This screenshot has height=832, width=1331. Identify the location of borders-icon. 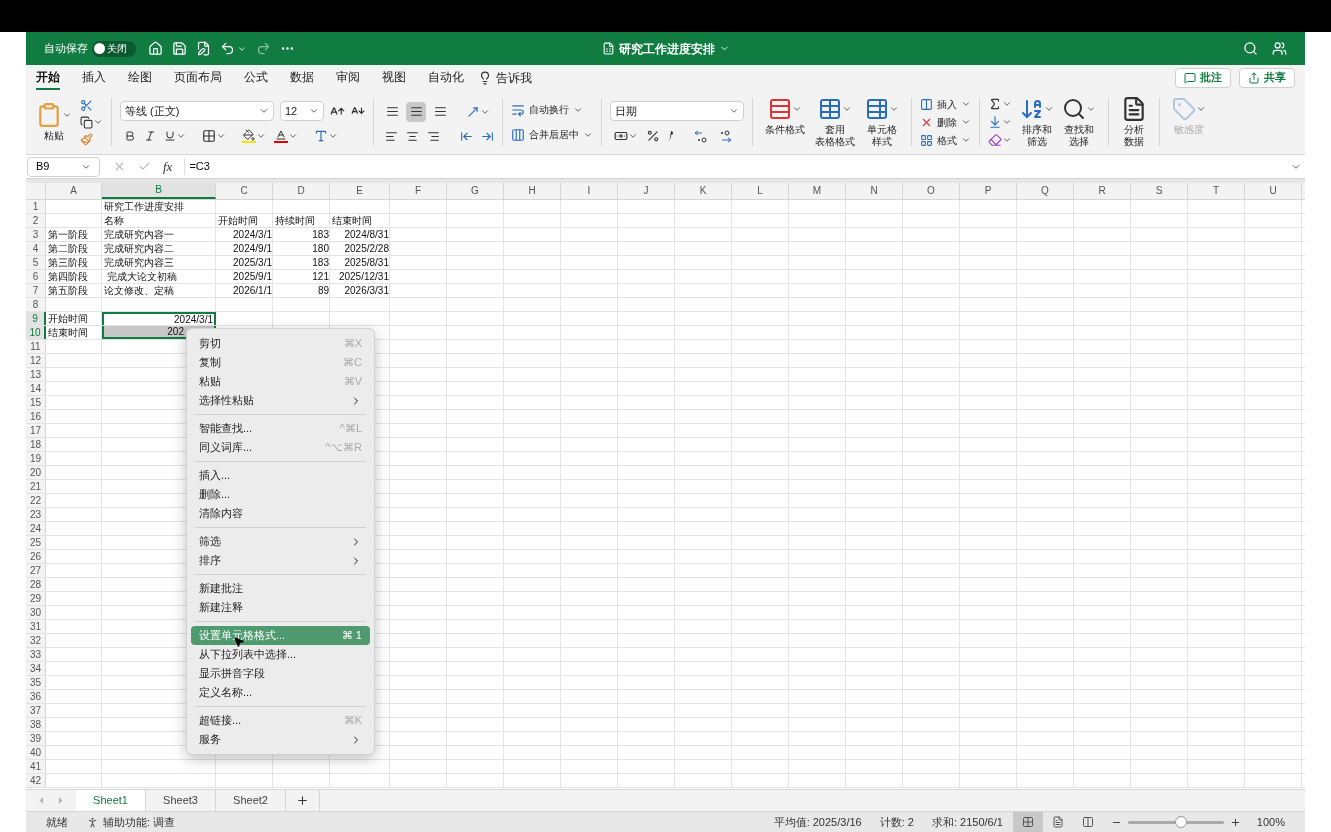
(209, 136).